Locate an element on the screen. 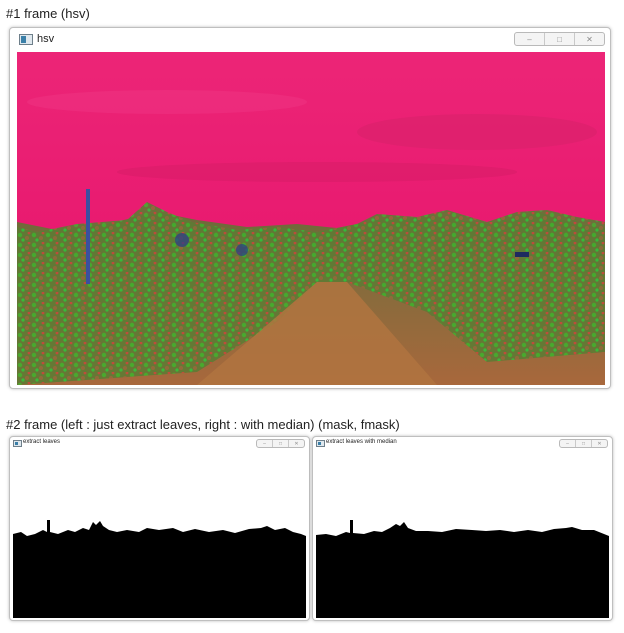  hsv-window-controls: – □ ✕ is located at coordinates (559, 39).